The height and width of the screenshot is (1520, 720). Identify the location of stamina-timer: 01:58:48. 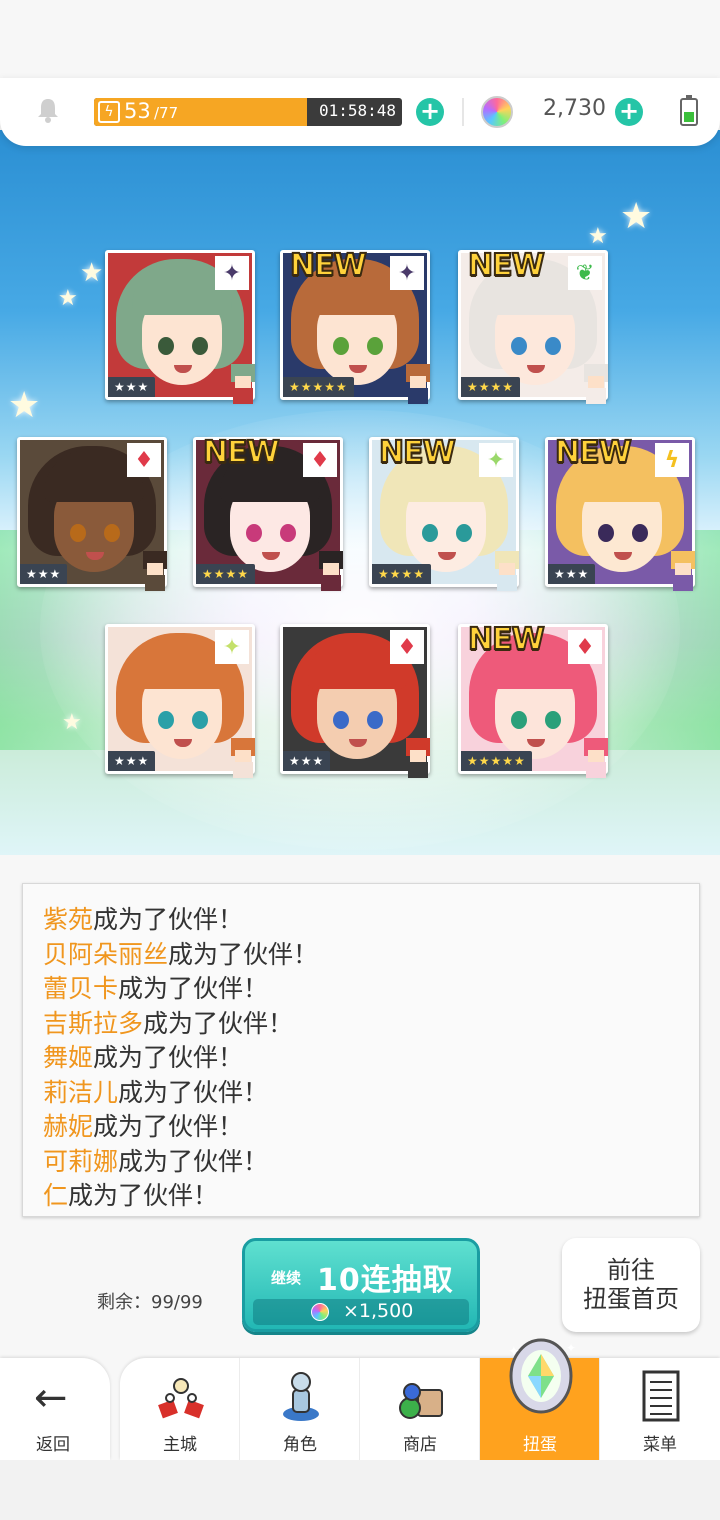
(357, 110).